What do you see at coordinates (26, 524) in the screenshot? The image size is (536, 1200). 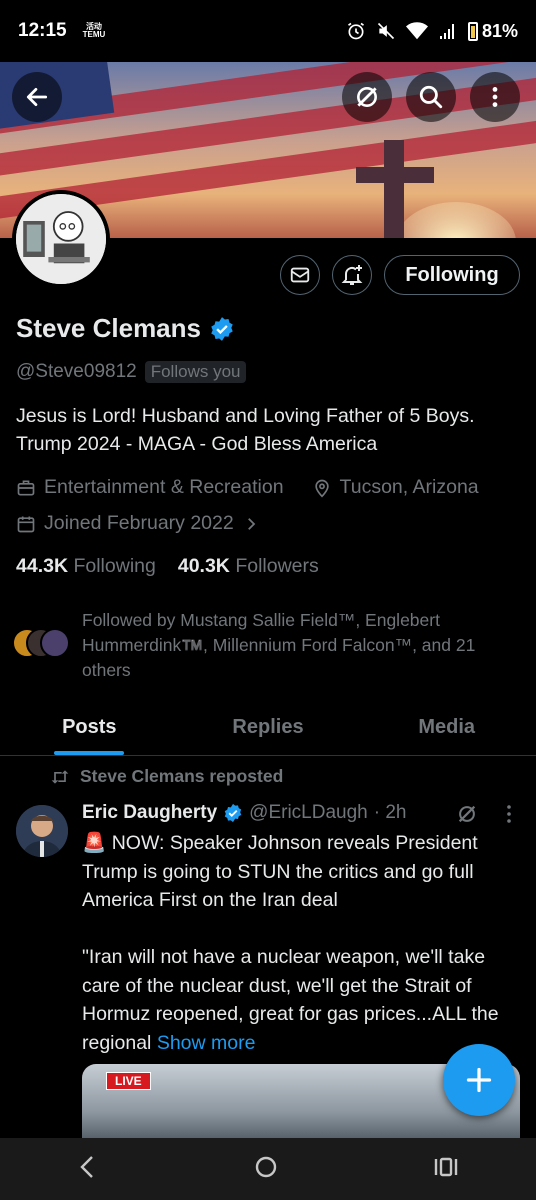 I see `calendar-icon` at bounding box center [26, 524].